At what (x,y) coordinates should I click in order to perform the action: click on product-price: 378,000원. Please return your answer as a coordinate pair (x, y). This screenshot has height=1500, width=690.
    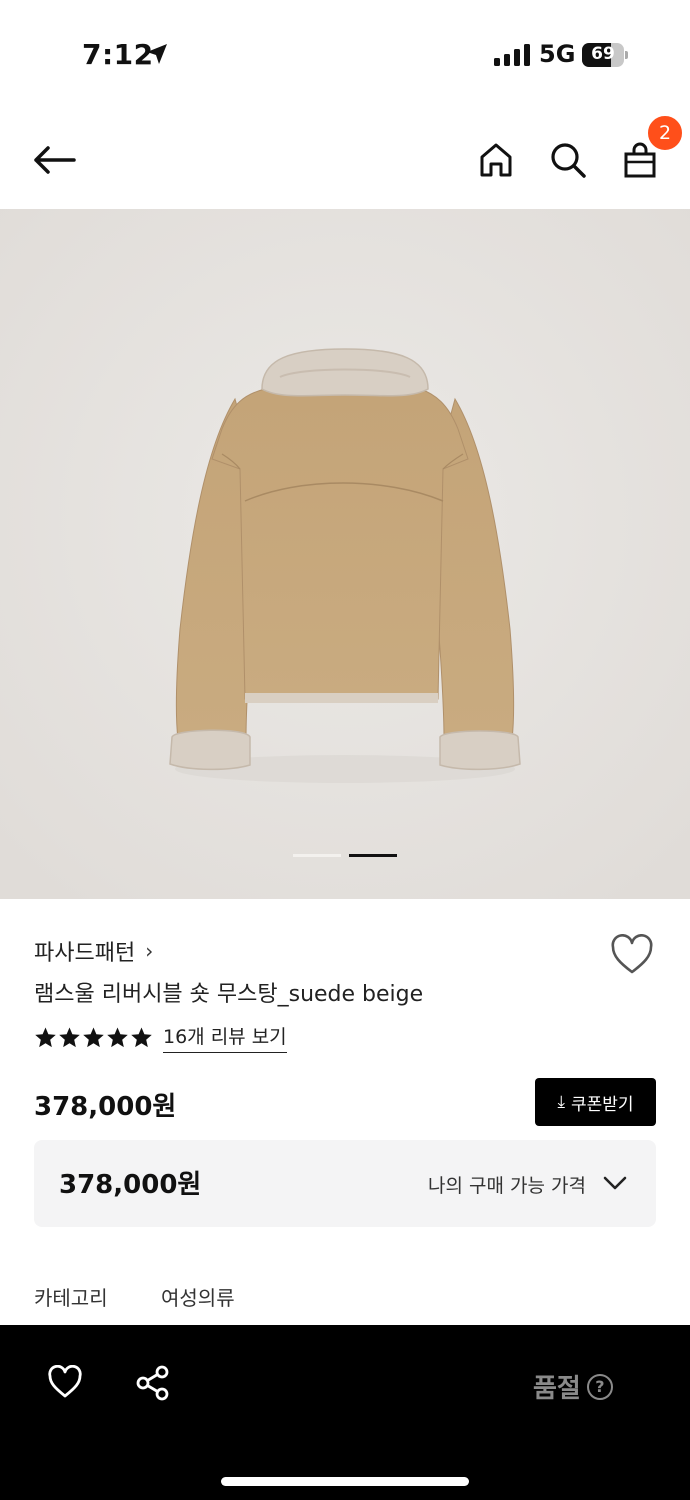
    Looking at the image, I should click on (105, 1107).